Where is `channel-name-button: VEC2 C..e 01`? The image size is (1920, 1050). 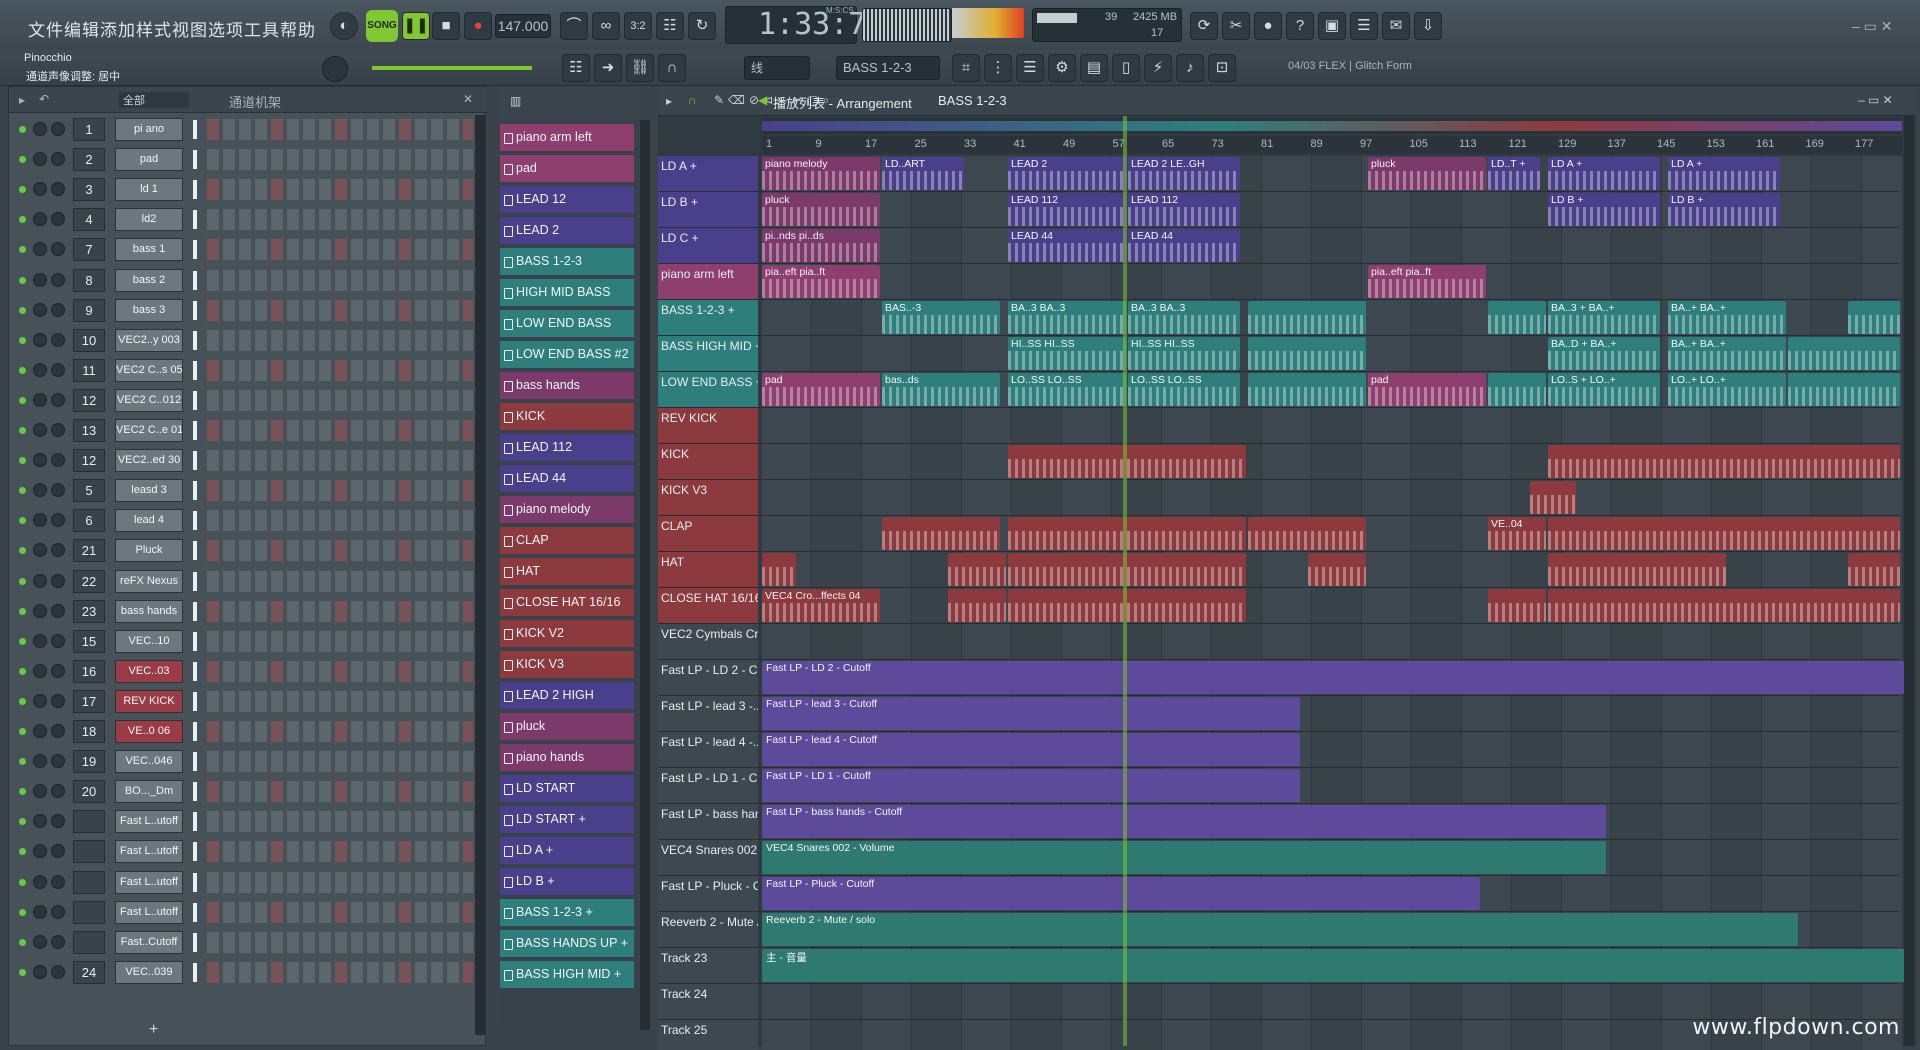 channel-name-button: VEC2 C..e 01 is located at coordinates (149, 430).